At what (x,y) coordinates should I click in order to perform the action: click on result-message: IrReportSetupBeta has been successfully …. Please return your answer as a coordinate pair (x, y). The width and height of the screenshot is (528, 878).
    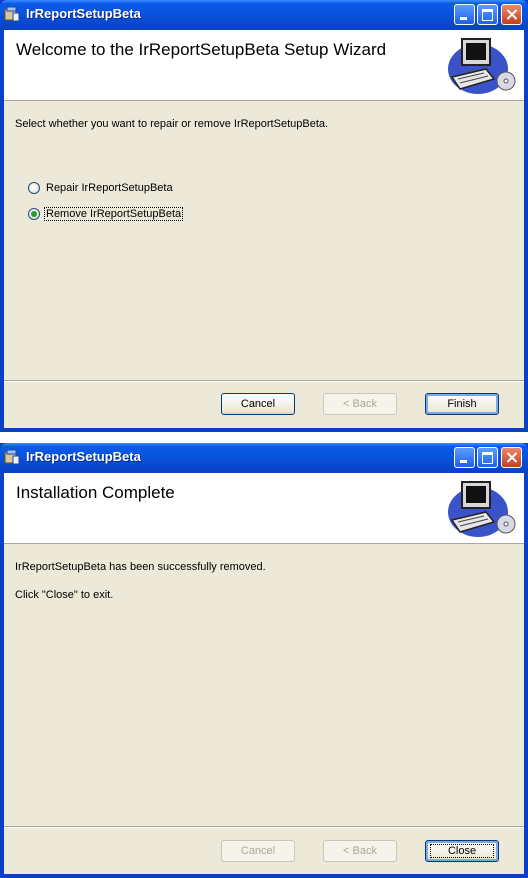
    Looking at the image, I should click on (140, 567).